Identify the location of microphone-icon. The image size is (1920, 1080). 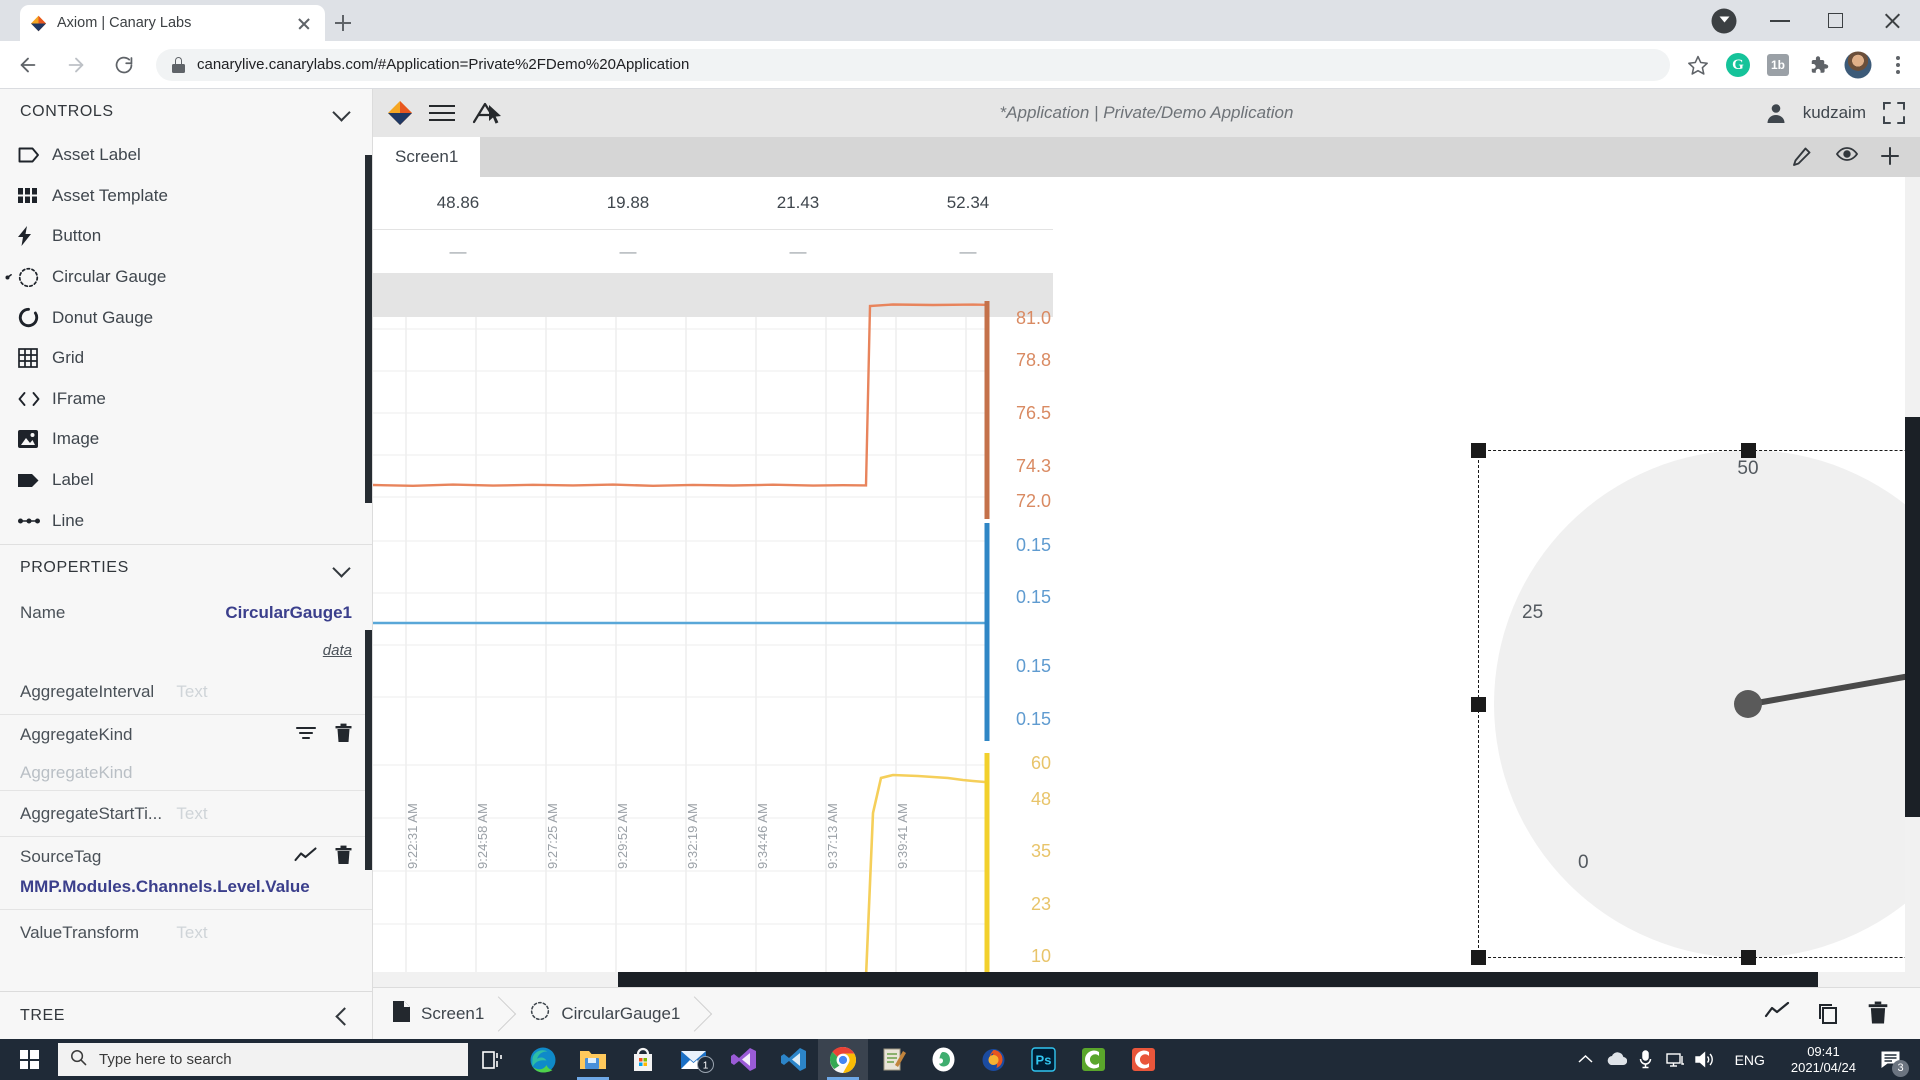
(1646, 1059).